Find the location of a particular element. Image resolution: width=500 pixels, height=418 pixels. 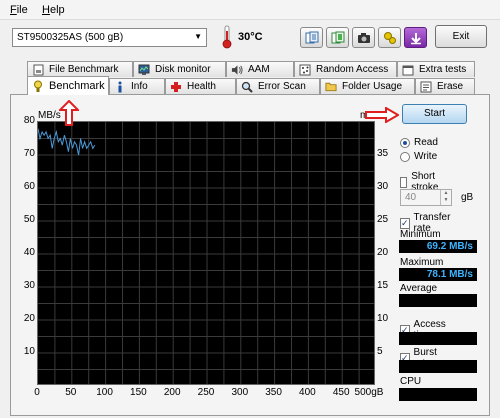

options-button is located at coordinates (389, 37).